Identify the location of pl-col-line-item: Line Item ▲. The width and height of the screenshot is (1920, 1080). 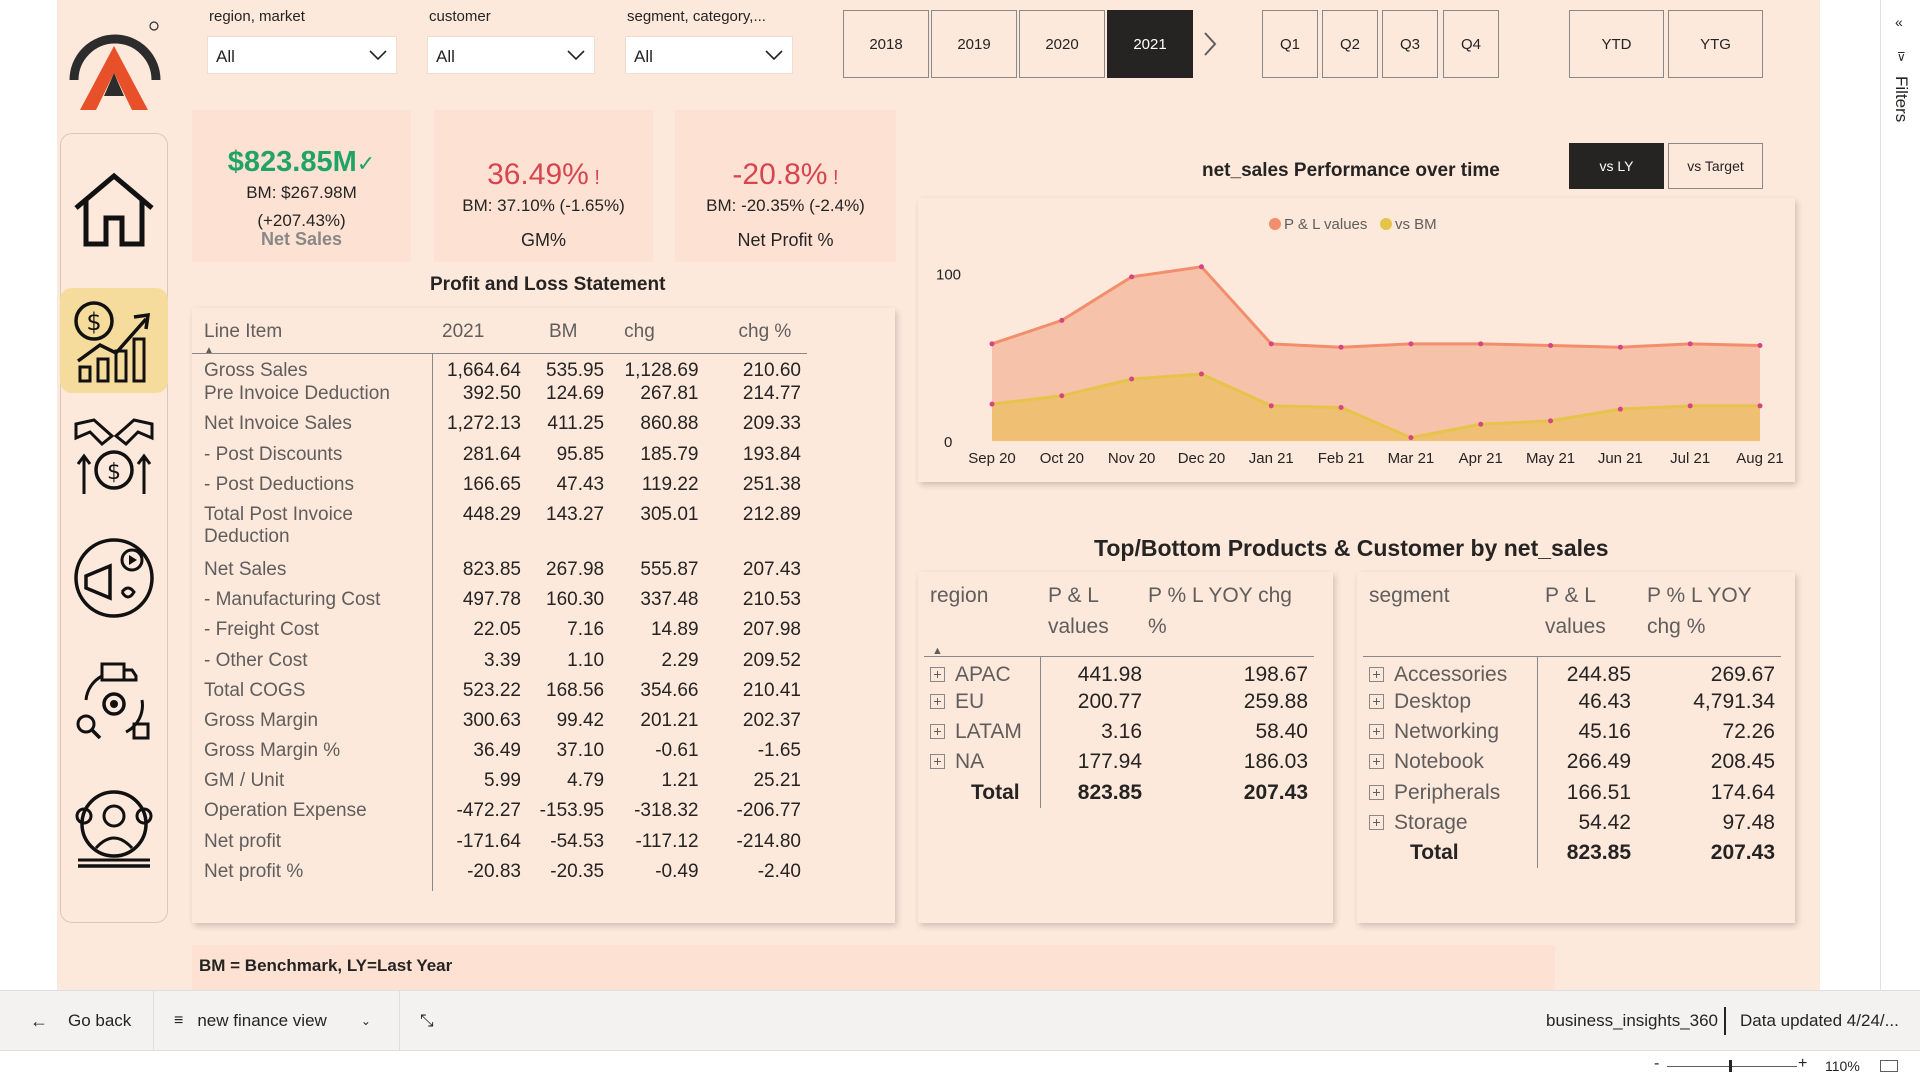
(312, 334).